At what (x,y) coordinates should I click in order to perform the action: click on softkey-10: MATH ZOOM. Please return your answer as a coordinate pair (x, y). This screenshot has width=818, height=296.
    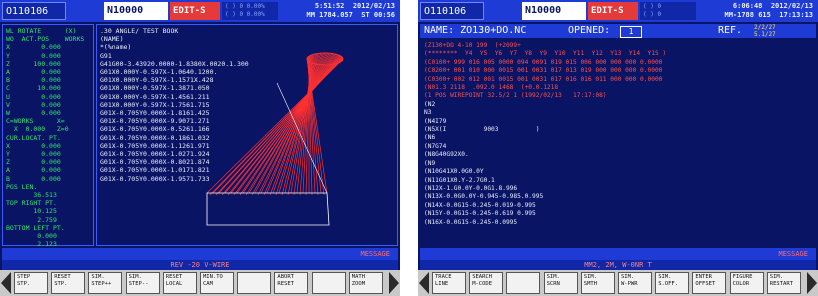
    Looking at the image, I should click on (365, 283).